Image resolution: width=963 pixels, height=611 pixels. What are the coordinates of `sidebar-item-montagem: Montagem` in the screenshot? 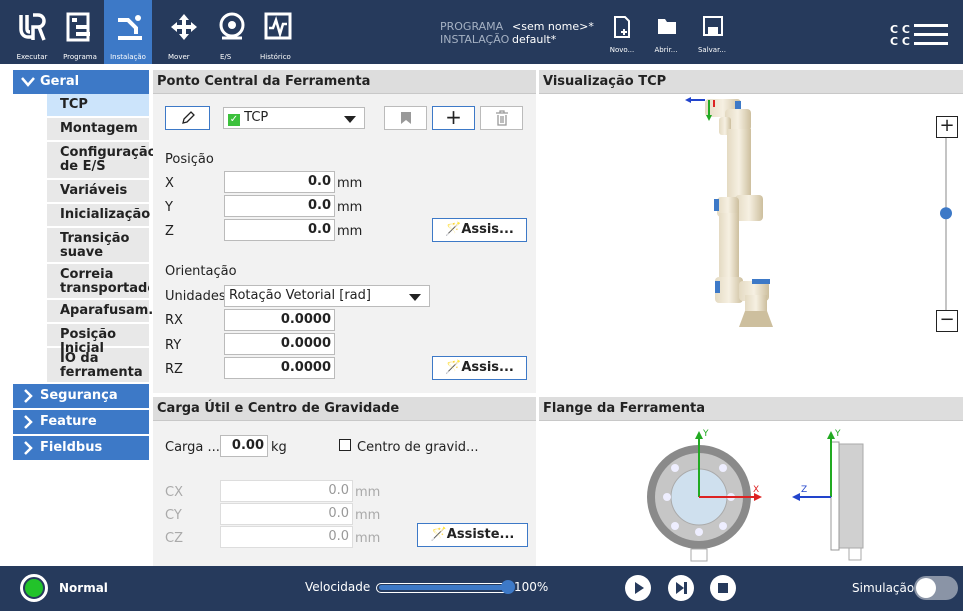 It's located at (98, 130).